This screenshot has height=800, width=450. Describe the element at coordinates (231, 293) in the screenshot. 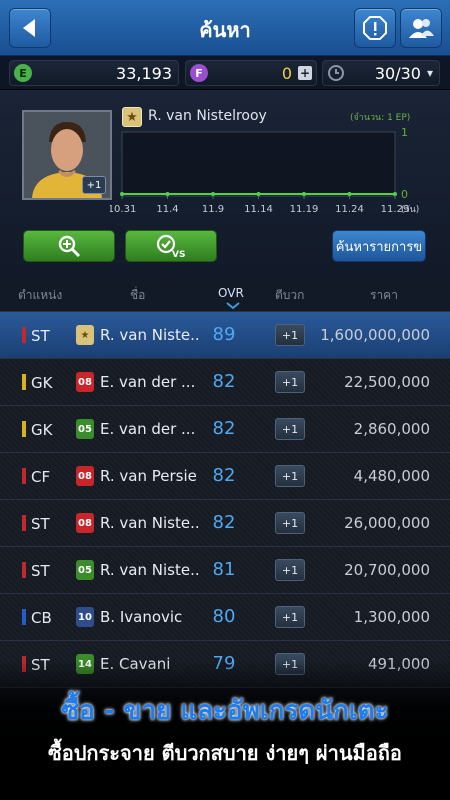

I see `col-ovr: OVR` at that location.